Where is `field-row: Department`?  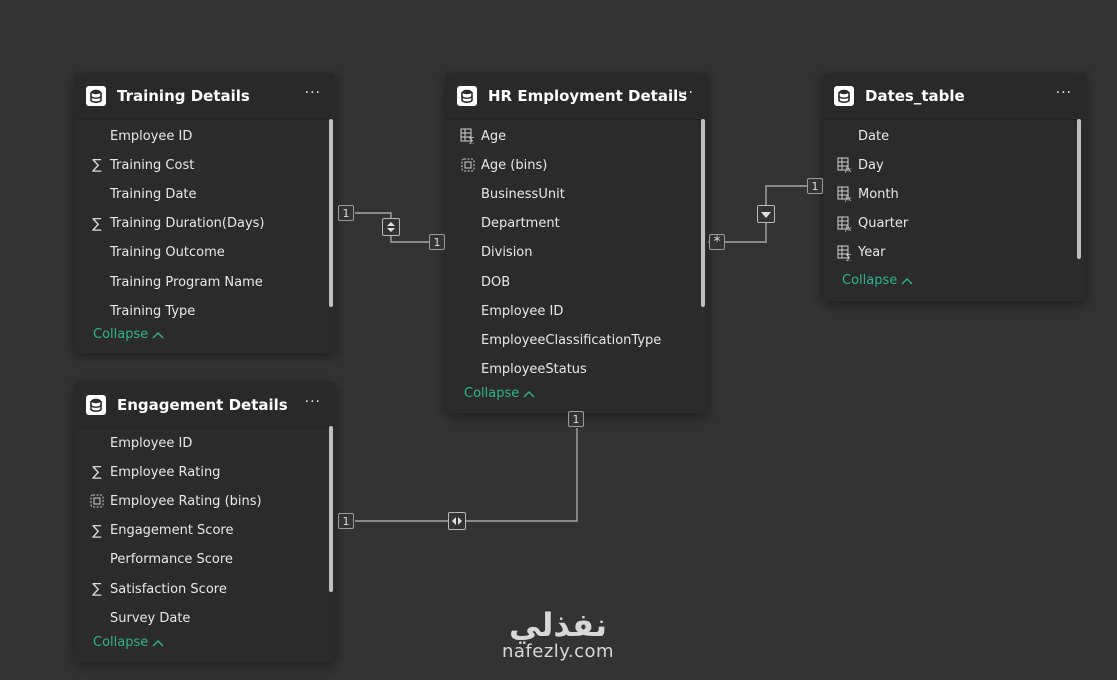 field-row: Department is located at coordinates (503, 224).